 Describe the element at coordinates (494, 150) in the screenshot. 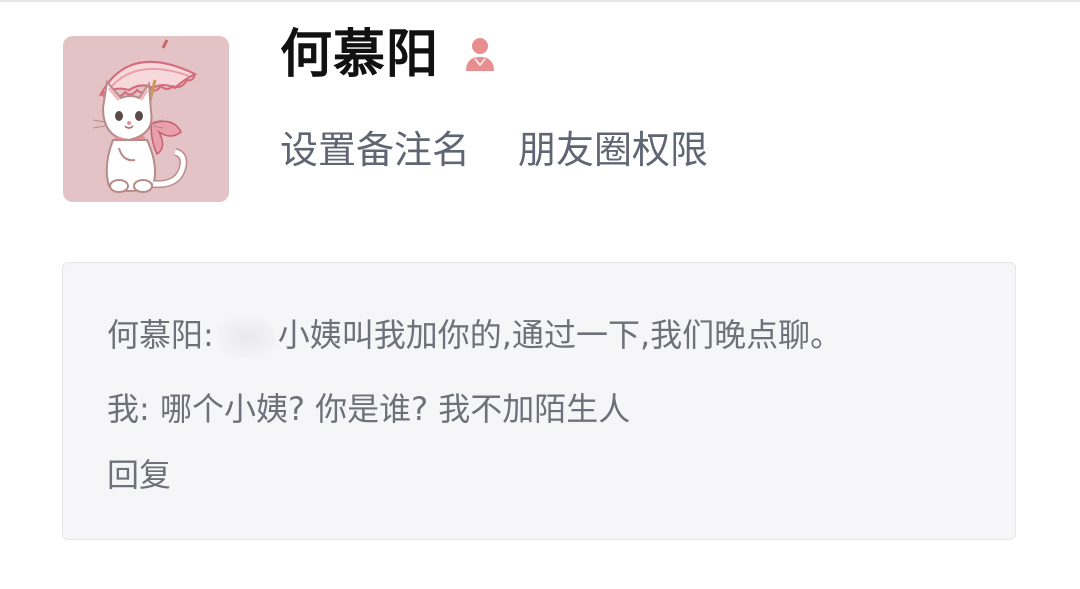

I see `profile-actions: 设置备注名 朋友圈权限` at that location.